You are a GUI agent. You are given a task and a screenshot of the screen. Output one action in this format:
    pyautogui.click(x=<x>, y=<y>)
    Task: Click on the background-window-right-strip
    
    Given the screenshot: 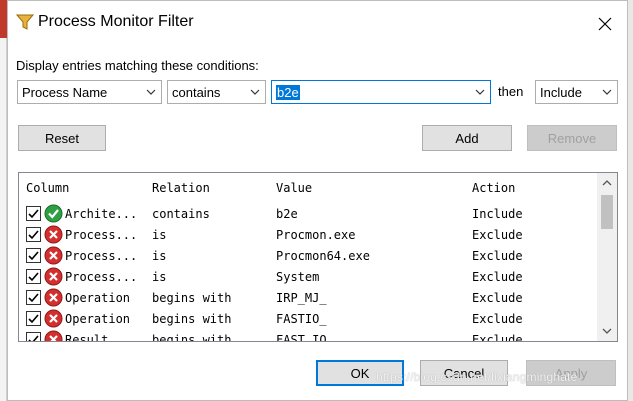 What is the action you would take?
    pyautogui.click(x=630, y=200)
    